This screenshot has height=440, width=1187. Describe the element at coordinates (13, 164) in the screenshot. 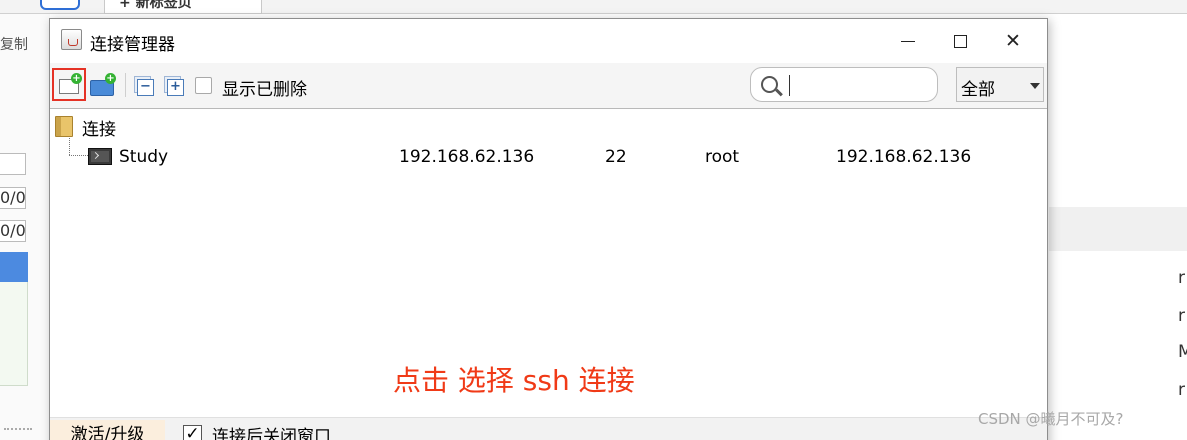

I see `background-field` at that location.